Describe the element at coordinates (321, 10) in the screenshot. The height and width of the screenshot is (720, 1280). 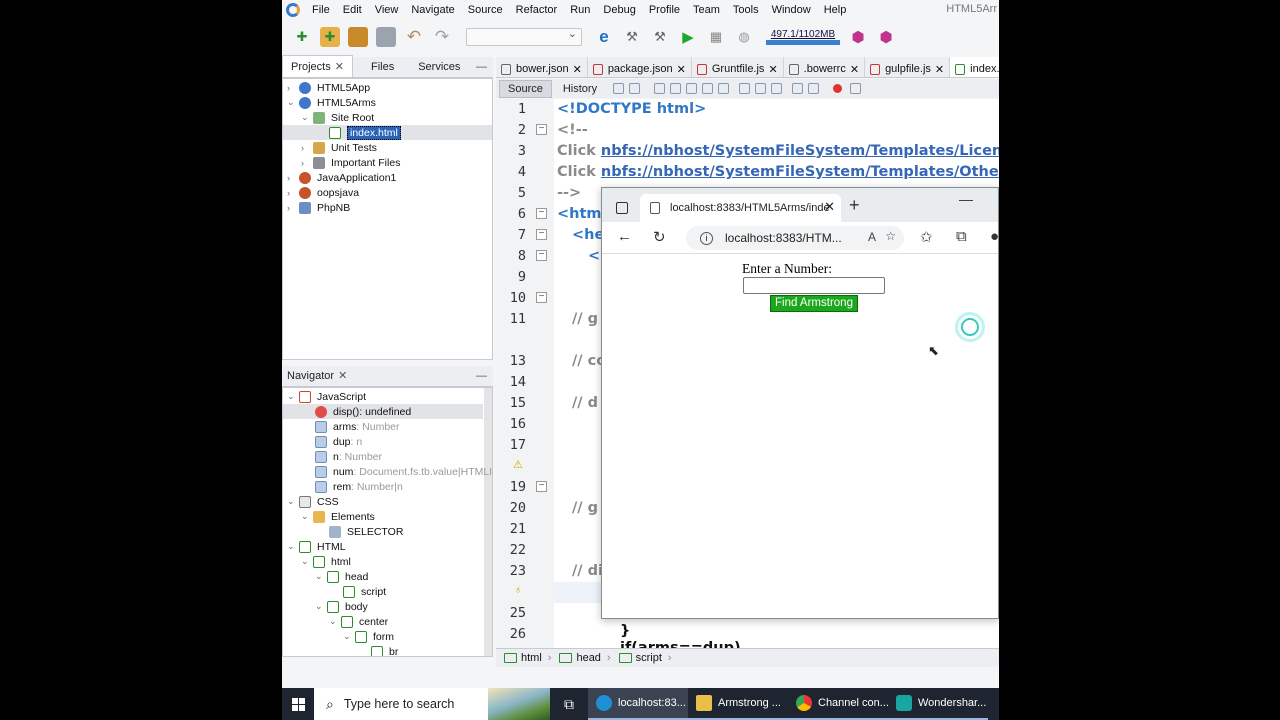
I see `menu-file: File` at that location.